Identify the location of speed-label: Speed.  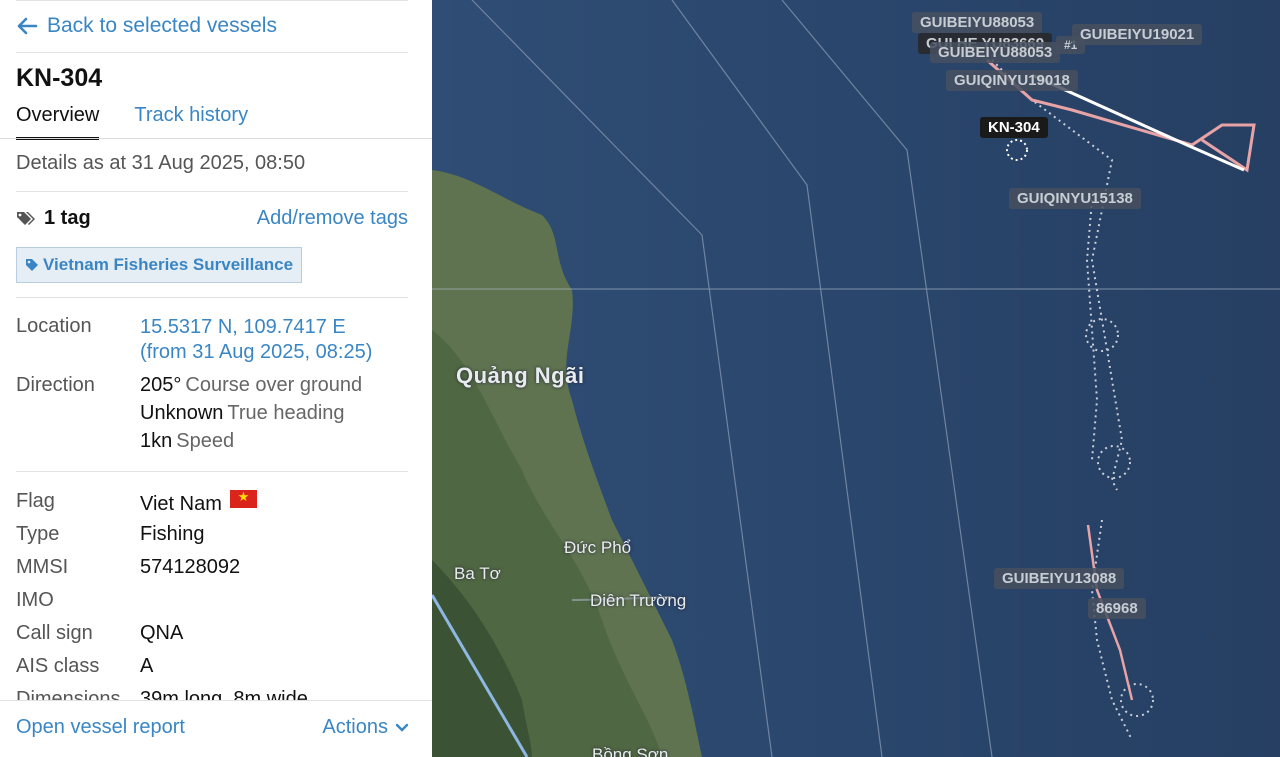
(205, 441).